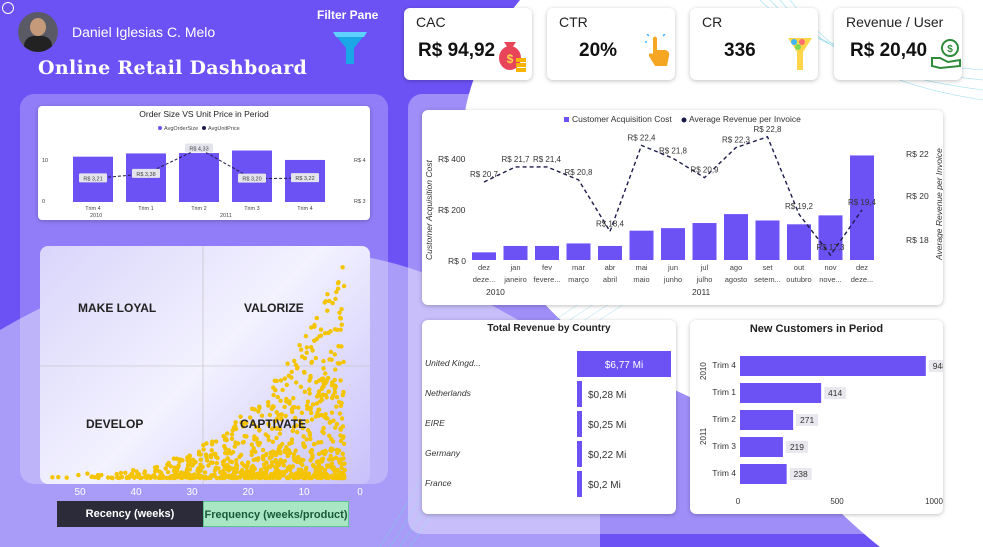  What do you see at coordinates (701, 292) in the screenshot?
I see `year-label: 2011` at bounding box center [701, 292].